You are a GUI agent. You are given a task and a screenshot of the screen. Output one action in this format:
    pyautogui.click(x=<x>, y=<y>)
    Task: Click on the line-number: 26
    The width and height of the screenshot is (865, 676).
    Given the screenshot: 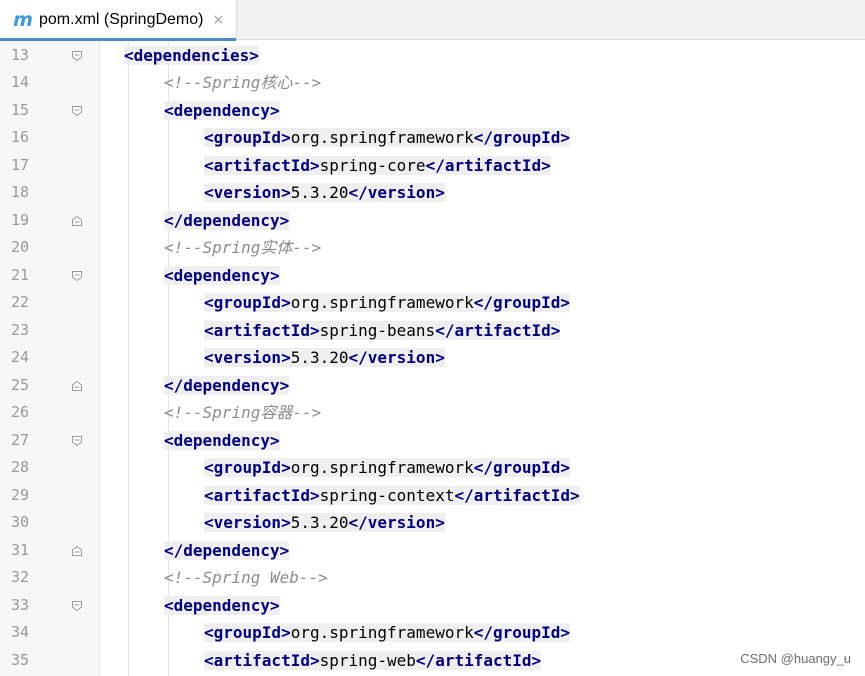 What is the action you would take?
    pyautogui.click(x=19, y=412)
    